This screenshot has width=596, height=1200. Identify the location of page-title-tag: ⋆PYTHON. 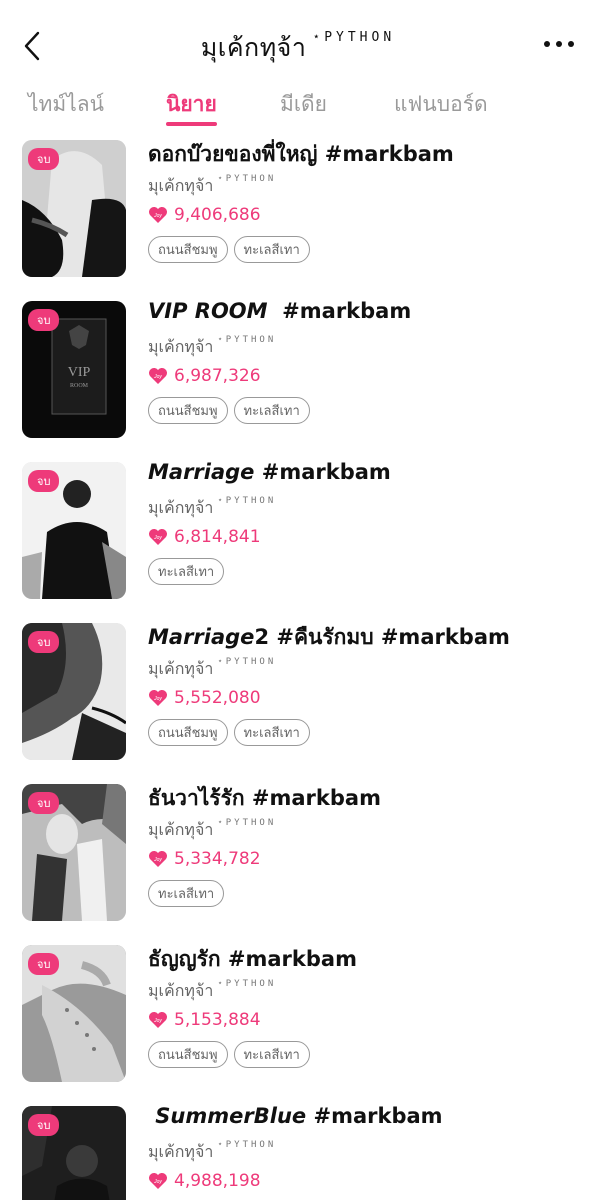
(354, 37).